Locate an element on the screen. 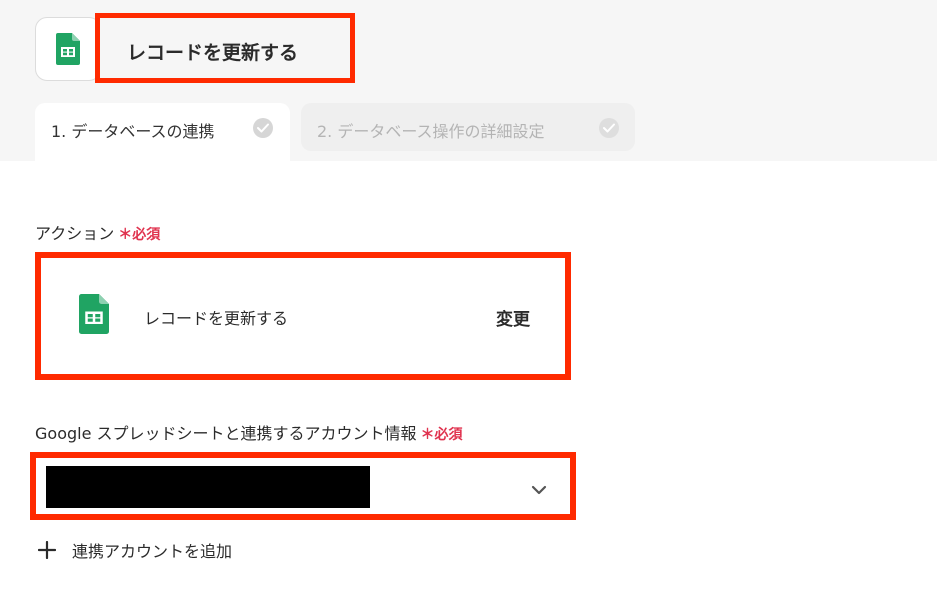  tab-label: 1. データベースの連携 is located at coordinates (133, 131).